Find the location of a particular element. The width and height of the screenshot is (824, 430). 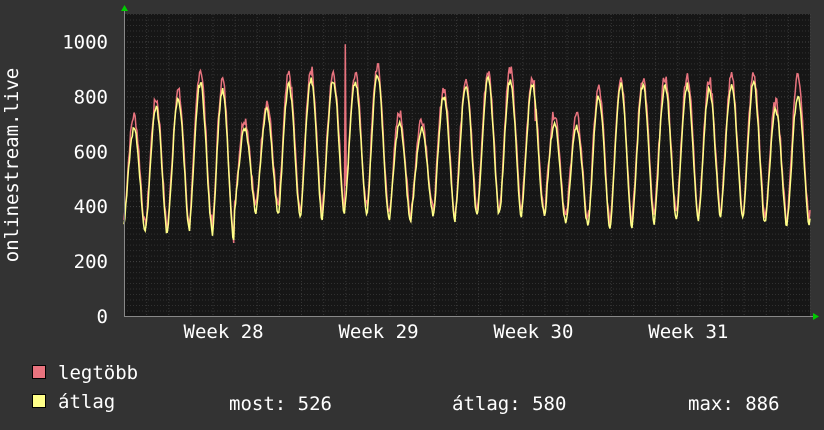

legend-item-avg: átlag is located at coordinates (73, 402).